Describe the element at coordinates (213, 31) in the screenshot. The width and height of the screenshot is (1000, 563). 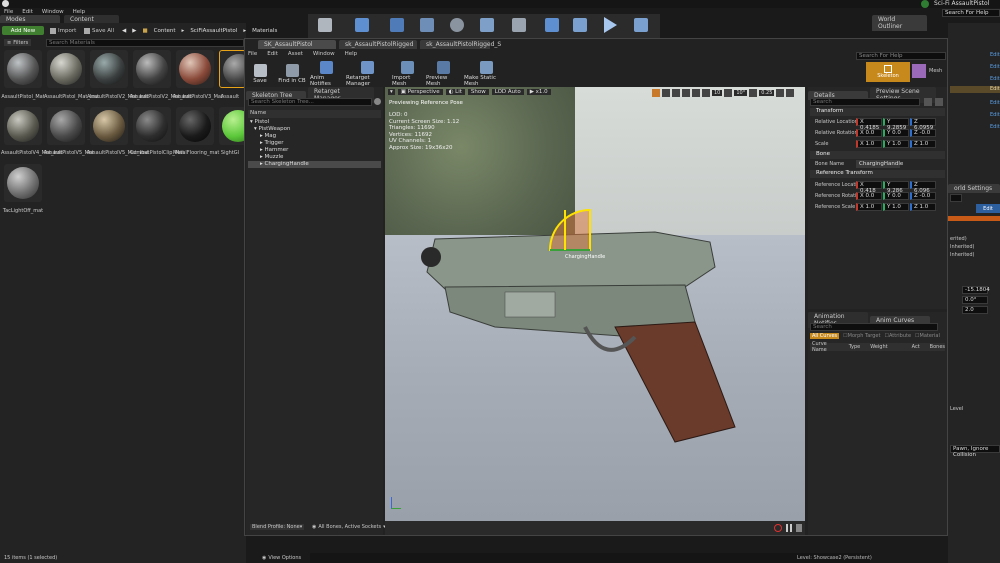
I see `breadcrumb-scifi: SciFiAssaultPistol` at that location.